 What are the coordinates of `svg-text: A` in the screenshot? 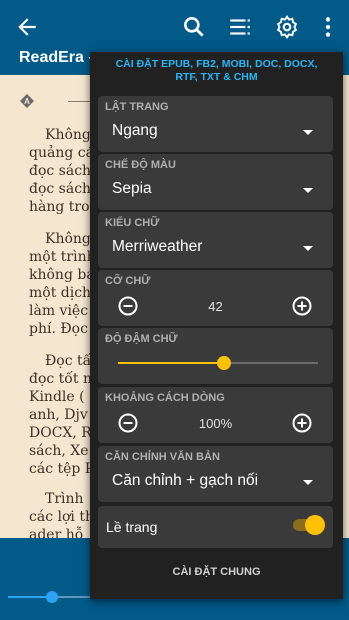 It's located at (27, 101).